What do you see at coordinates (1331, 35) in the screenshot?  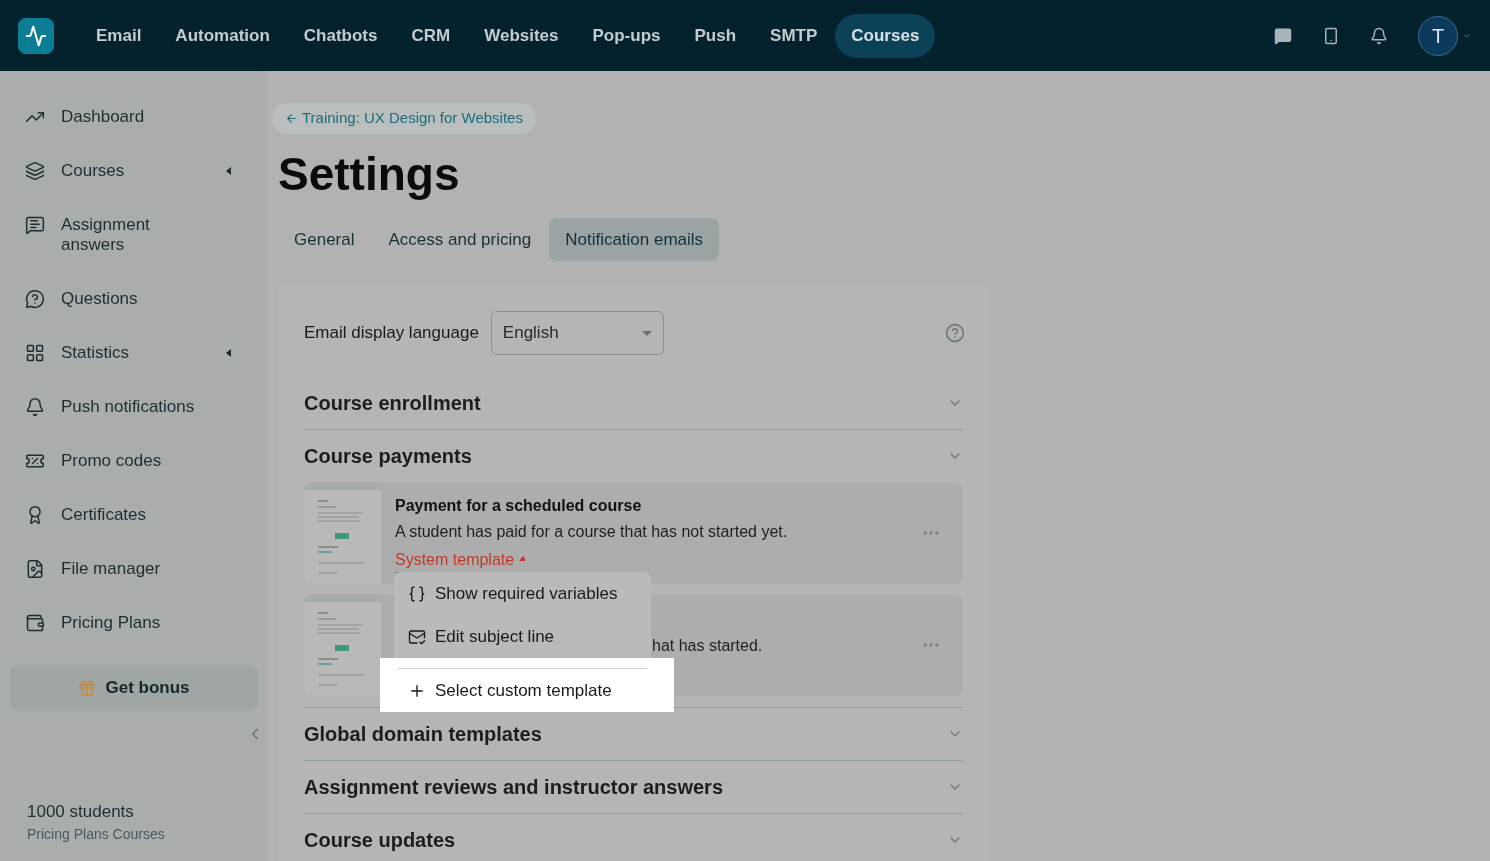 I see `phone-icon` at bounding box center [1331, 35].